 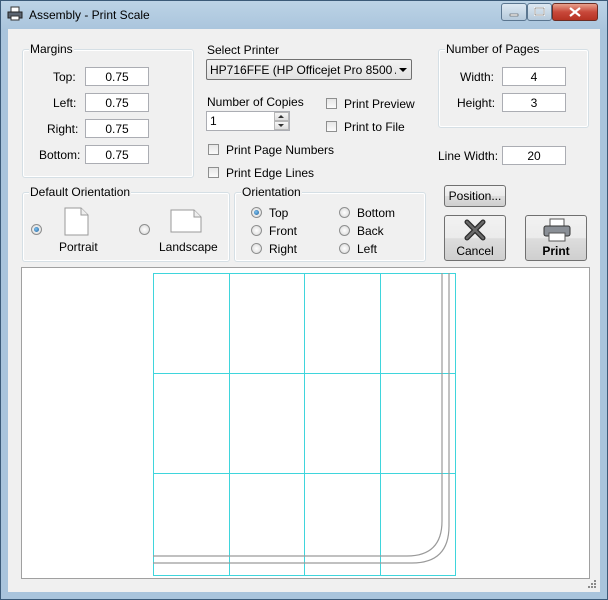 What do you see at coordinates (493, 49) in the screenshot?
I see `pages-legend: Number of Pages` at bounding box center [493, 49].